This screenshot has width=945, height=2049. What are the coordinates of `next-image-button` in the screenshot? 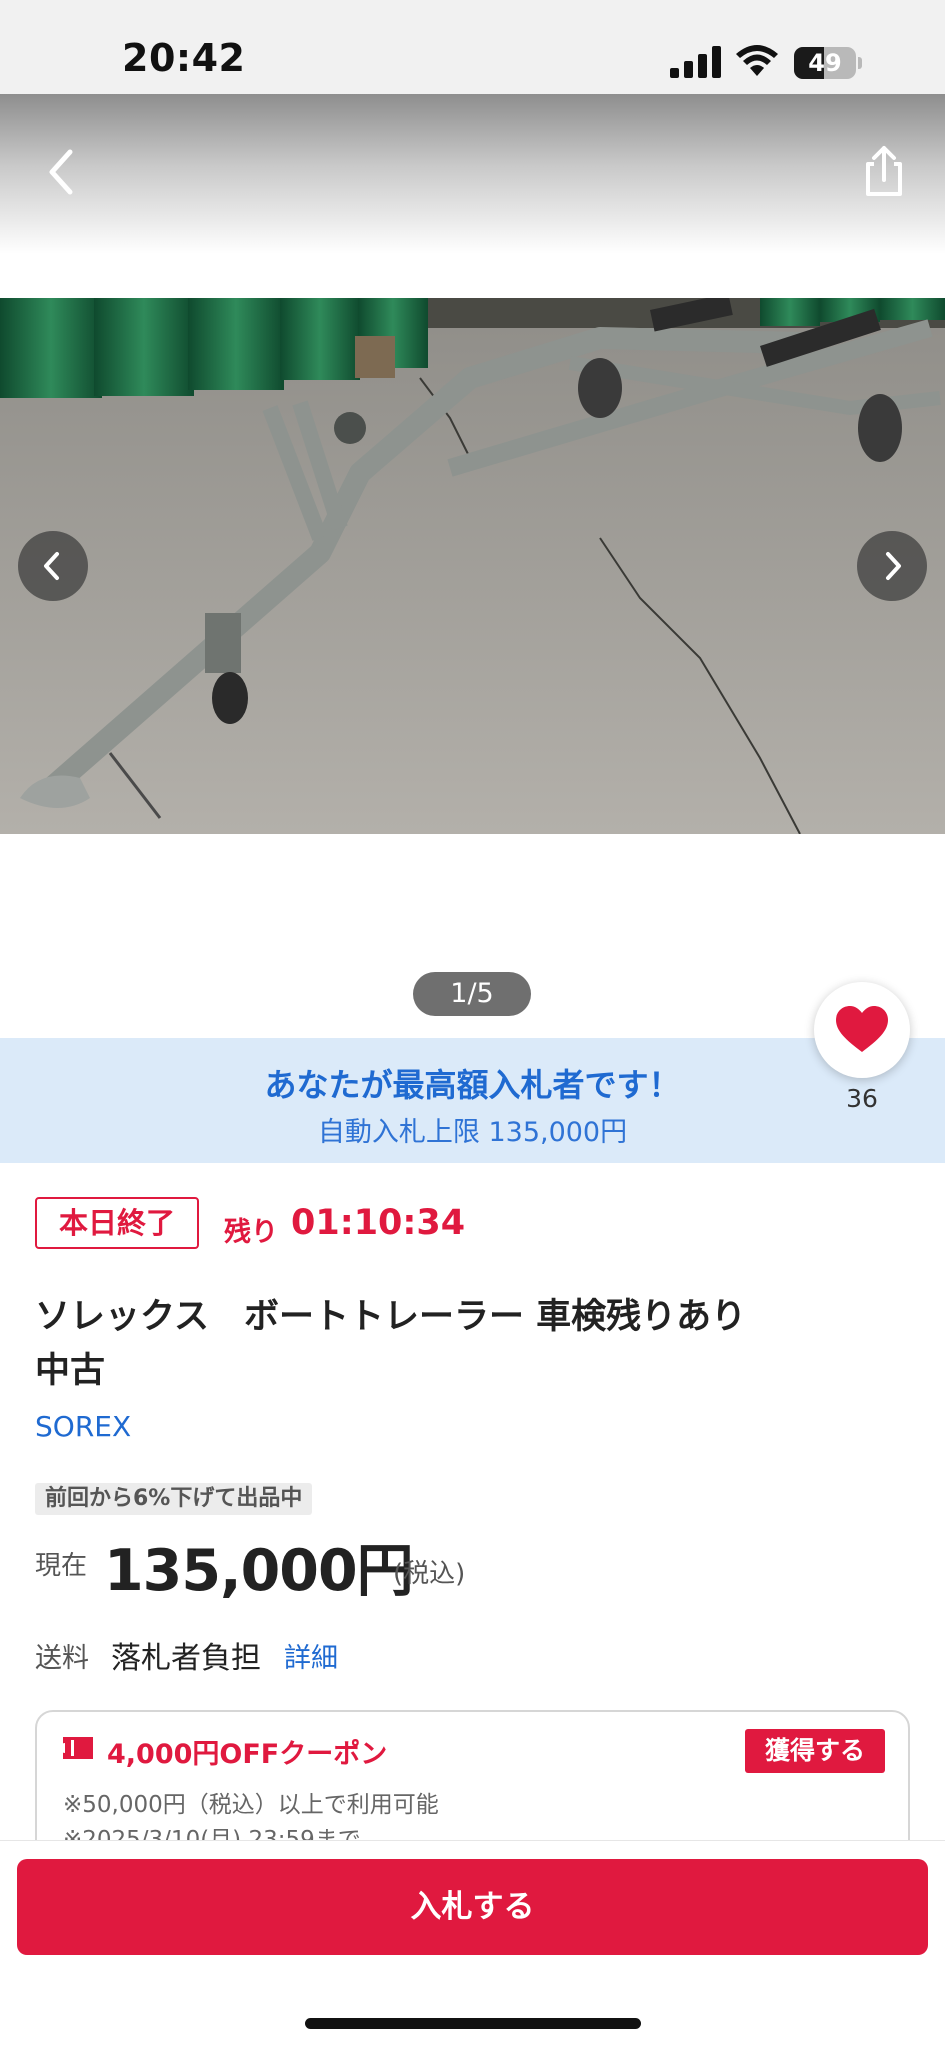 It's located at (892, 566).